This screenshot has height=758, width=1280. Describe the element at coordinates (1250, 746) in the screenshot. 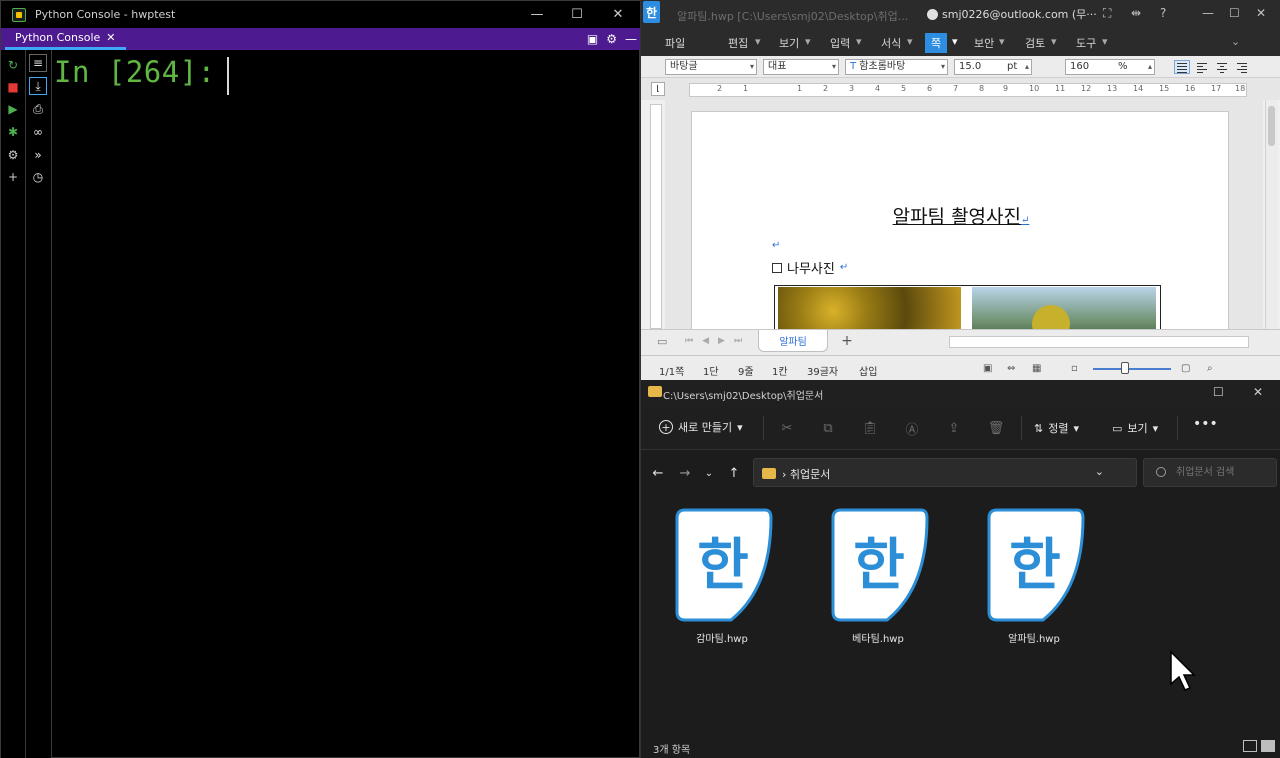

I see `details-view-icon` at that location.